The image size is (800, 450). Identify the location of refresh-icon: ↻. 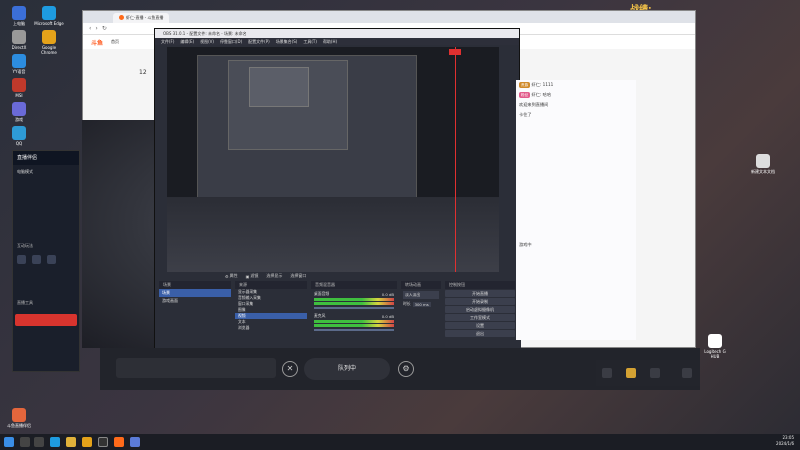
(104, 28).